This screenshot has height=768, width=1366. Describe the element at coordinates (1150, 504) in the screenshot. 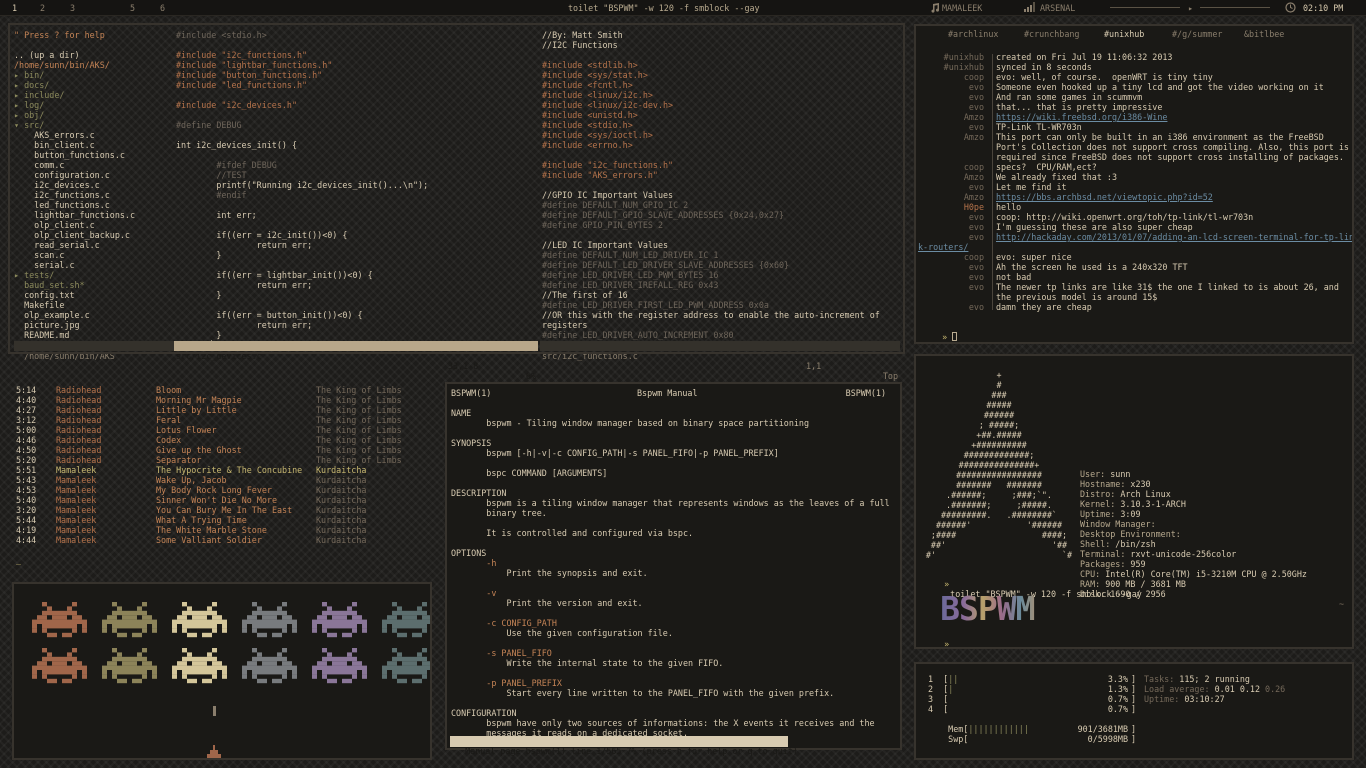

I see `info-value: 3.10.3-1-ARCH` at that location.